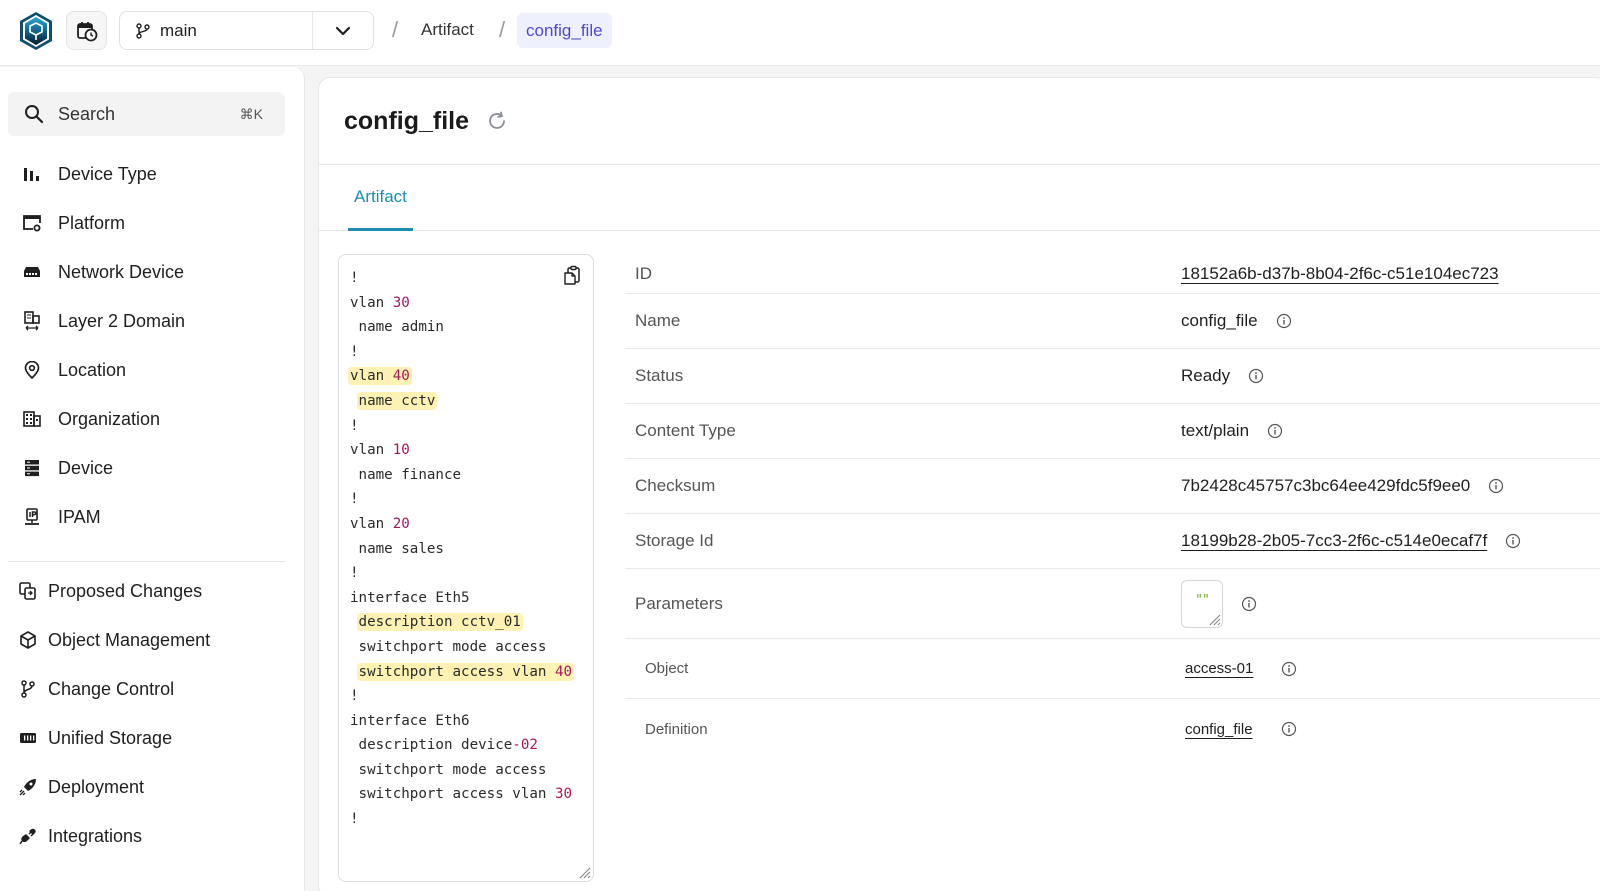  I want to click on code-text: interface Eth6, so click(410, 720).